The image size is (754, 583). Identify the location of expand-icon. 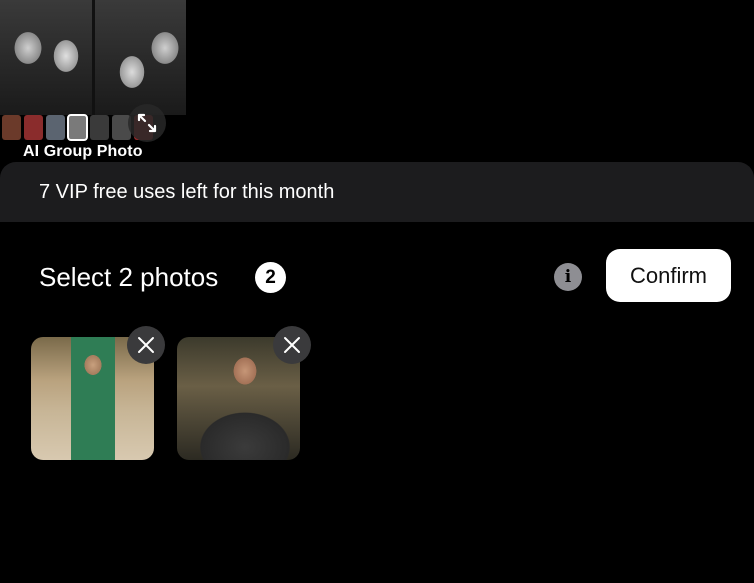
(147, 123).